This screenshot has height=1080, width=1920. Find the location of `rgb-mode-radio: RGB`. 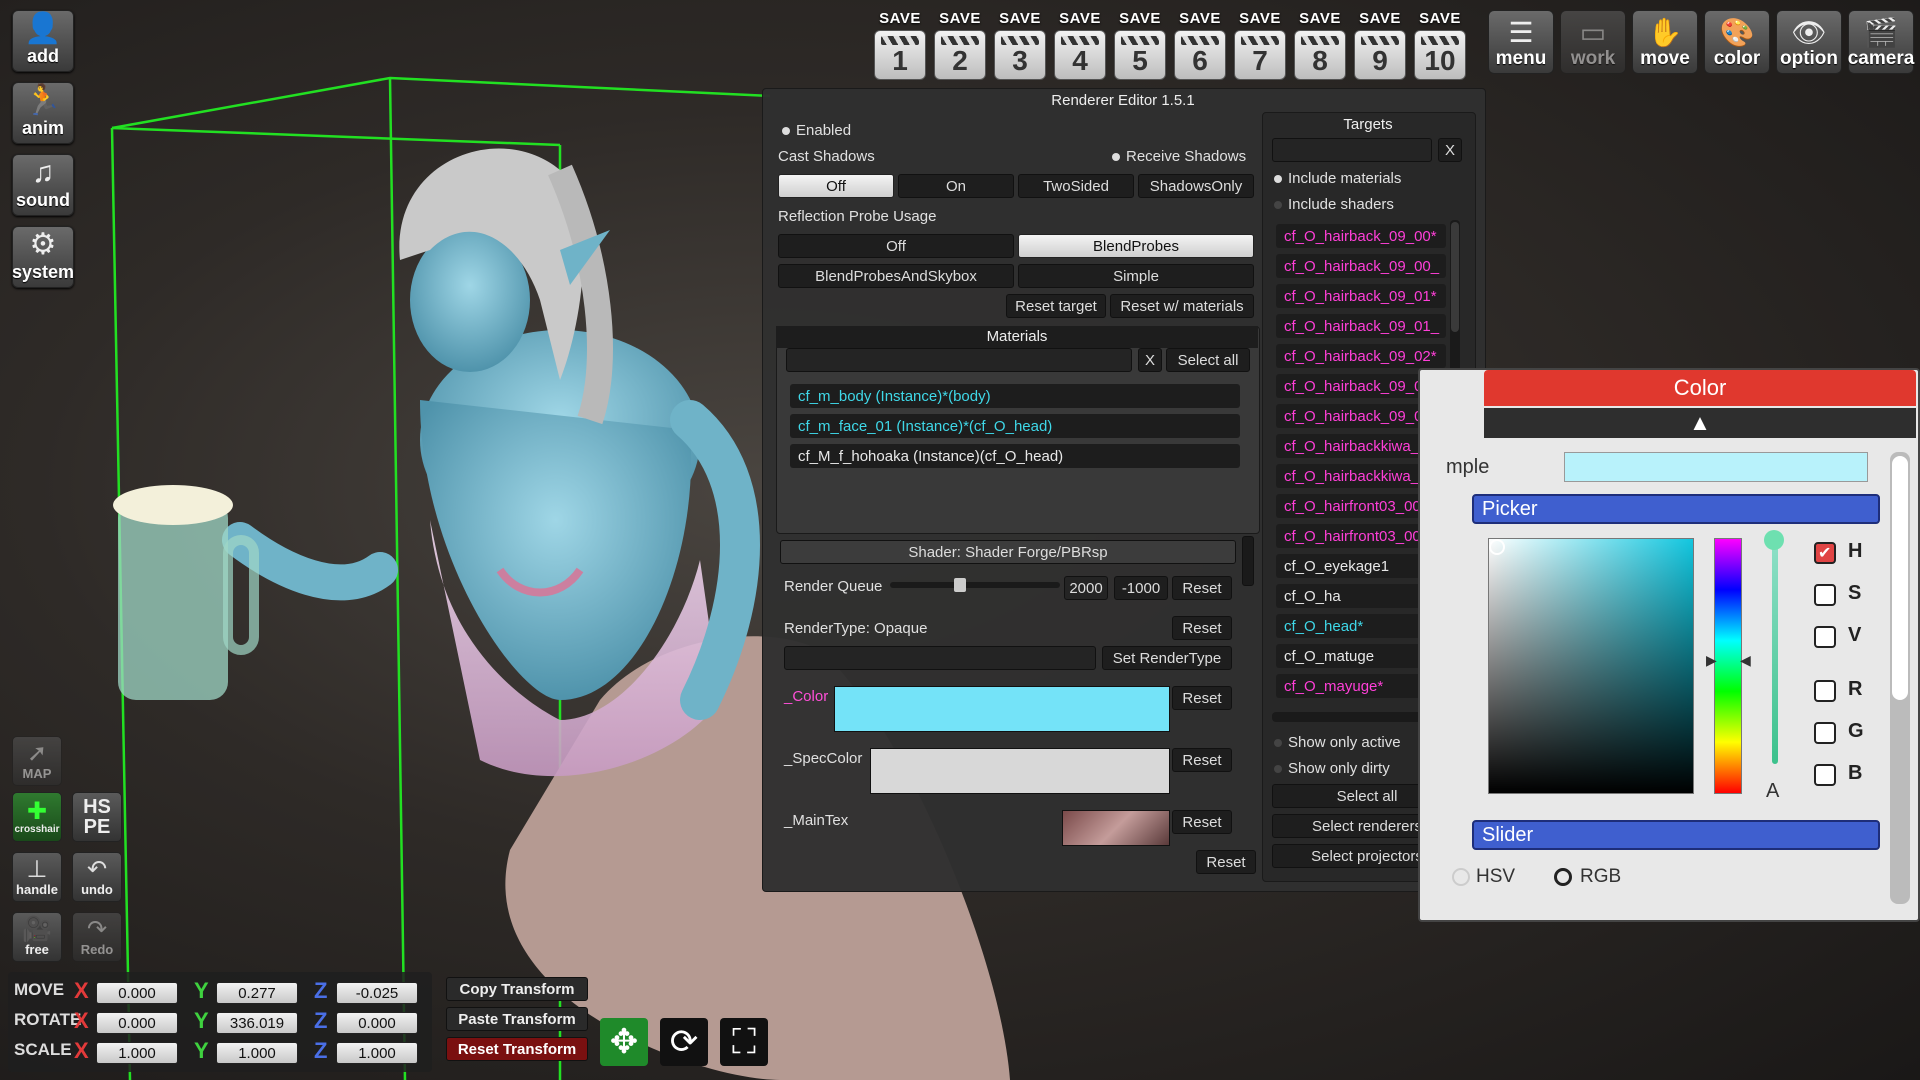

rgb-mode-radio: RGB is located at coordinates (1587, 877).